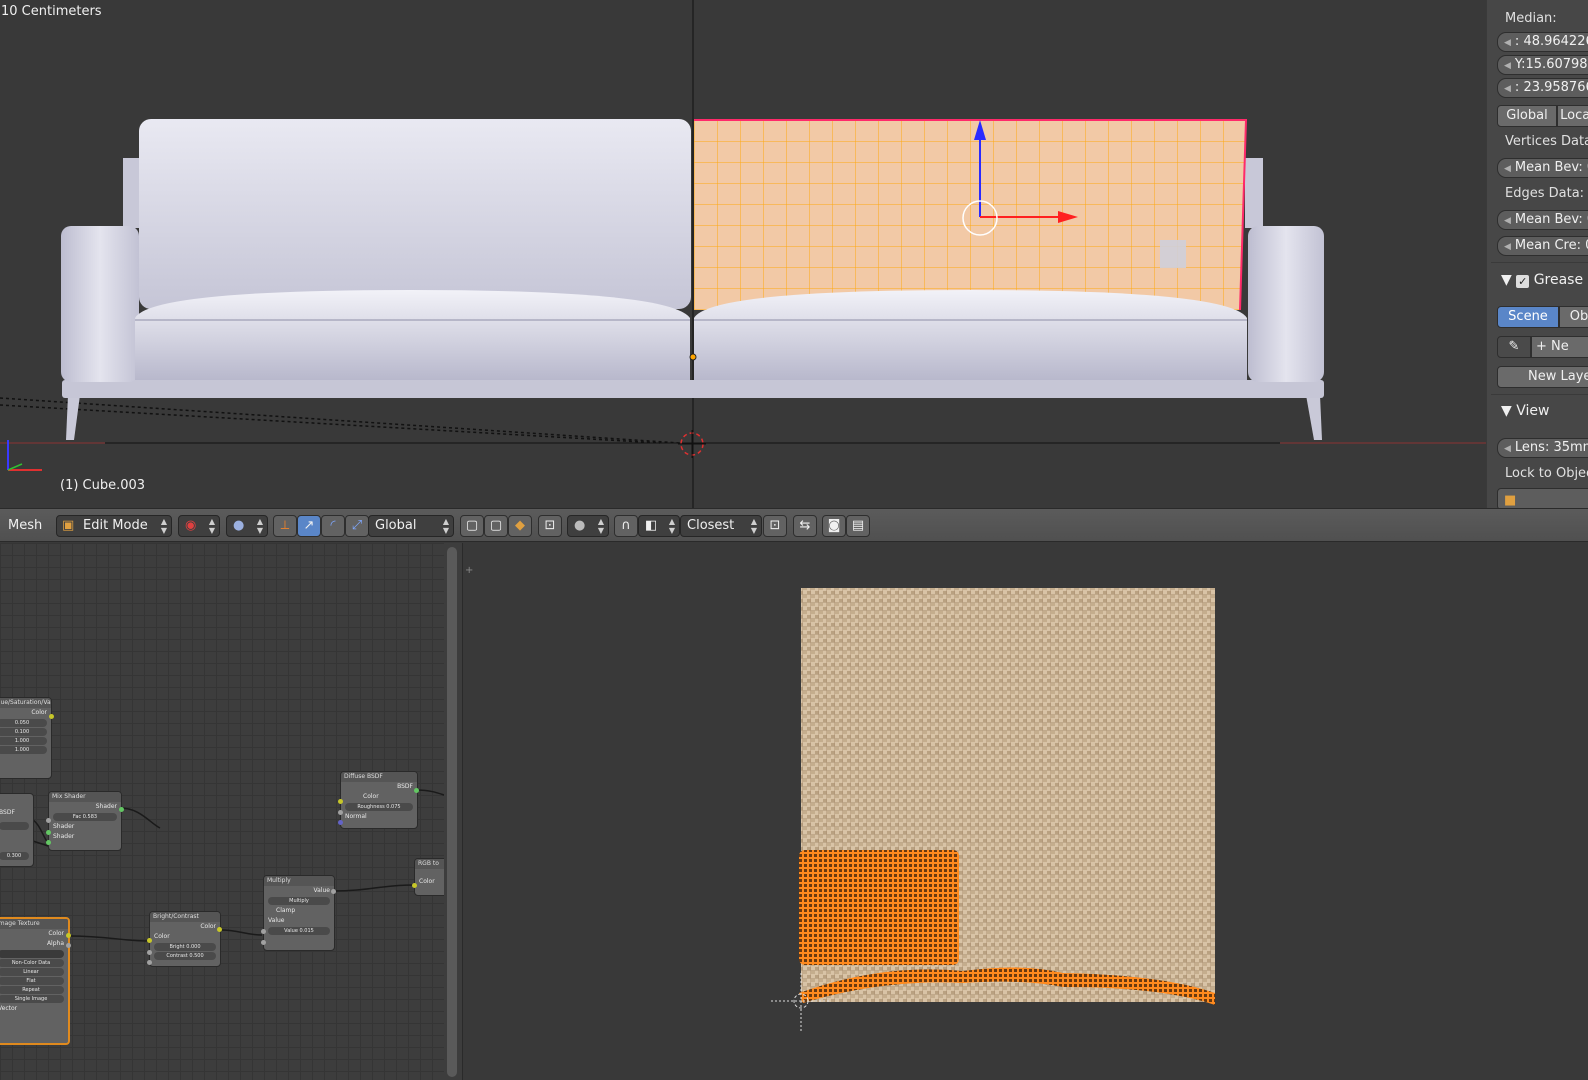 This screenshot has width=1588, height=1080. I want to click on uv-island-cushion, so click(879, 907).